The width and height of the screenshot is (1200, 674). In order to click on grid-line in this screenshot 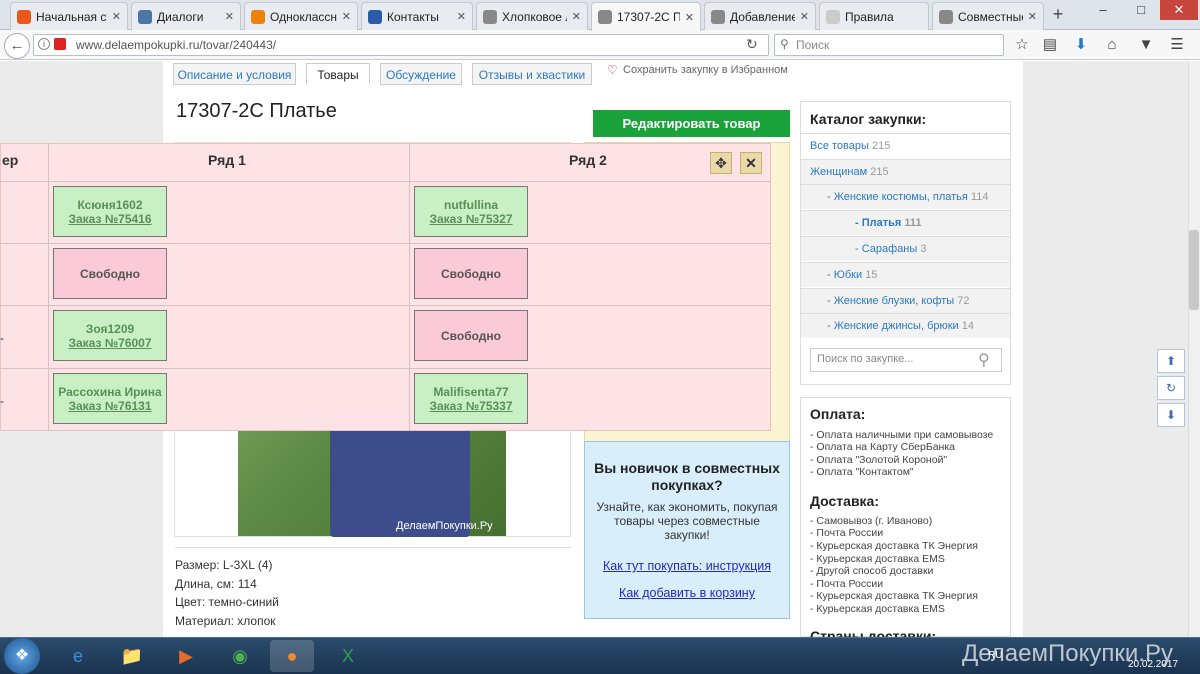, I will do `click(385, 181)`.